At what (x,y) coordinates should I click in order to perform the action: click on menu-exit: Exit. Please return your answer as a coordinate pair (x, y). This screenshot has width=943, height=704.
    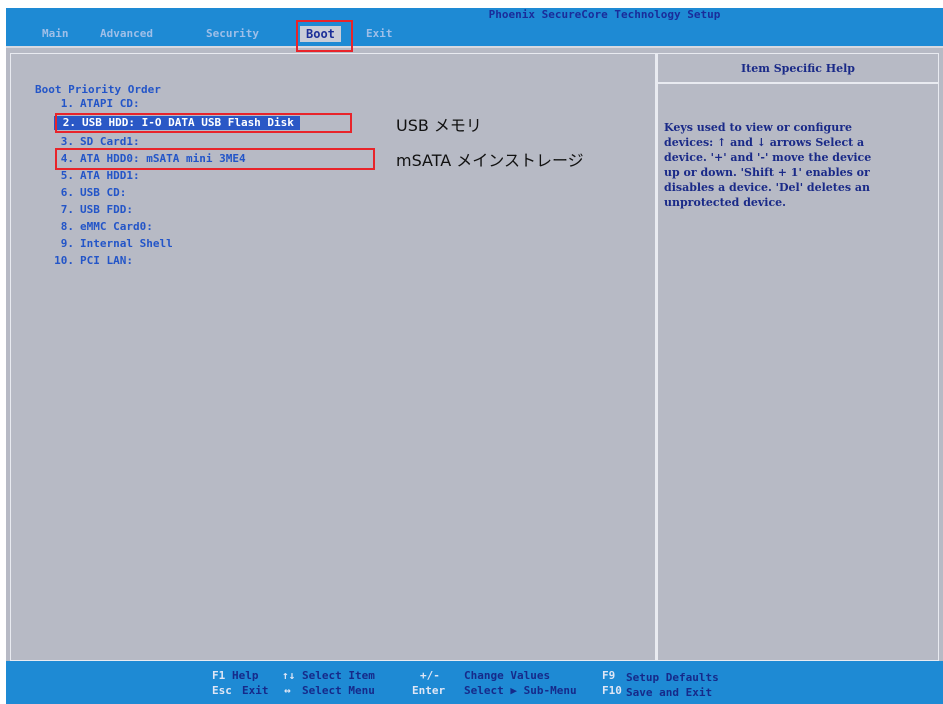
    Looking at the image, I should click on (379, 34).